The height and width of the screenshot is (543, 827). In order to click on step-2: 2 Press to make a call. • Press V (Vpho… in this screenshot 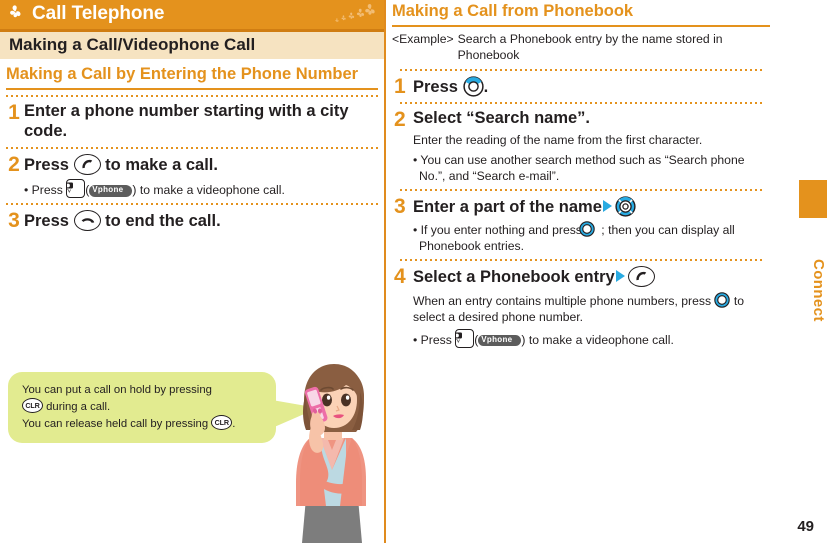, I will do `click(192, 176)`.